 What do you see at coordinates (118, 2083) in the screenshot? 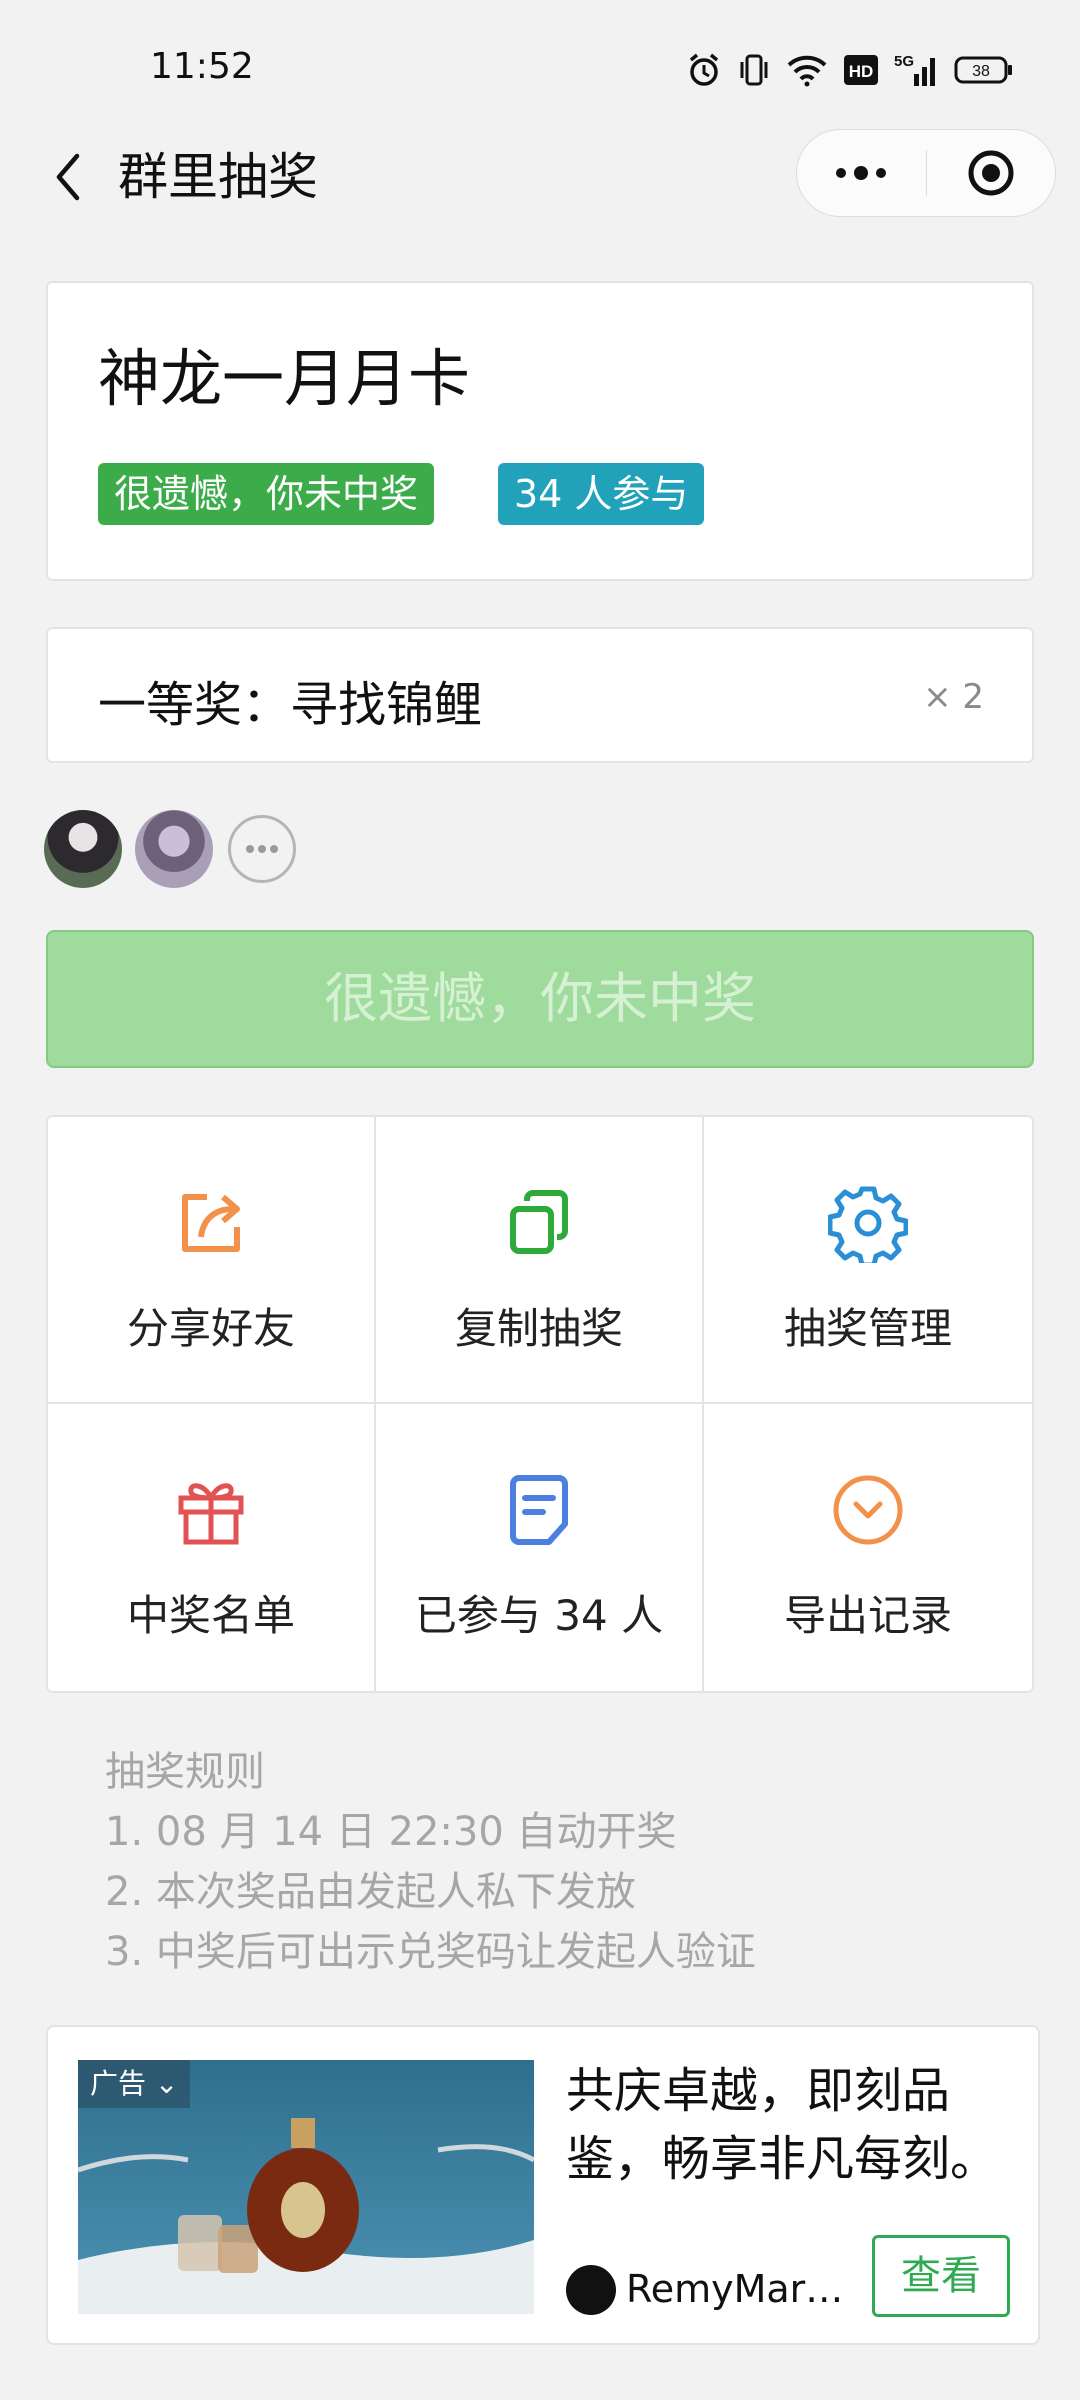
I see `ad-badge-label: 广告` at bounding box center [118, 2083].